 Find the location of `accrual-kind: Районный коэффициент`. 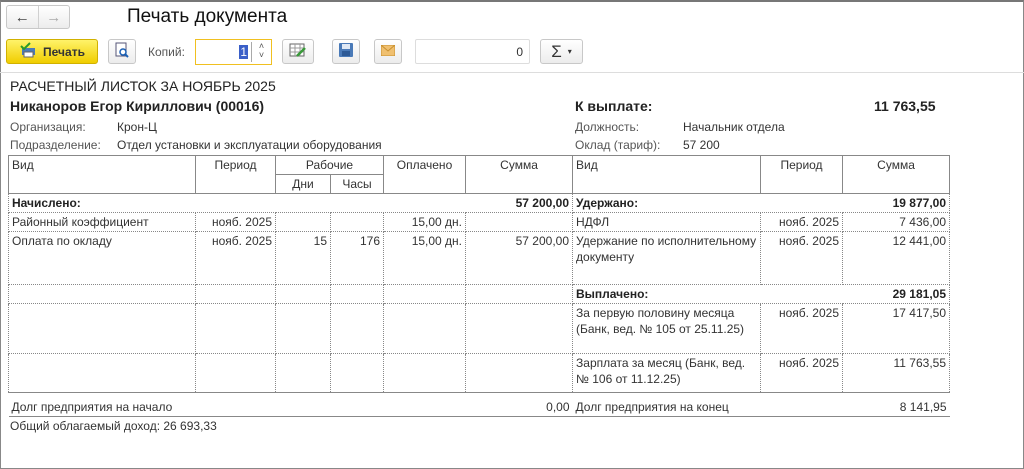

accrual-kind: Районный коэффициент is located at coordinates (102, 222).